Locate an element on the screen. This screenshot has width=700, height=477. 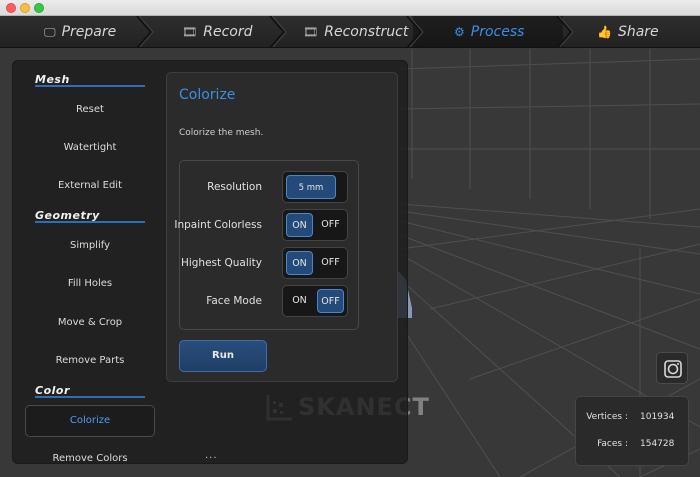
screenshot-button is located at coordinates (672, 368).